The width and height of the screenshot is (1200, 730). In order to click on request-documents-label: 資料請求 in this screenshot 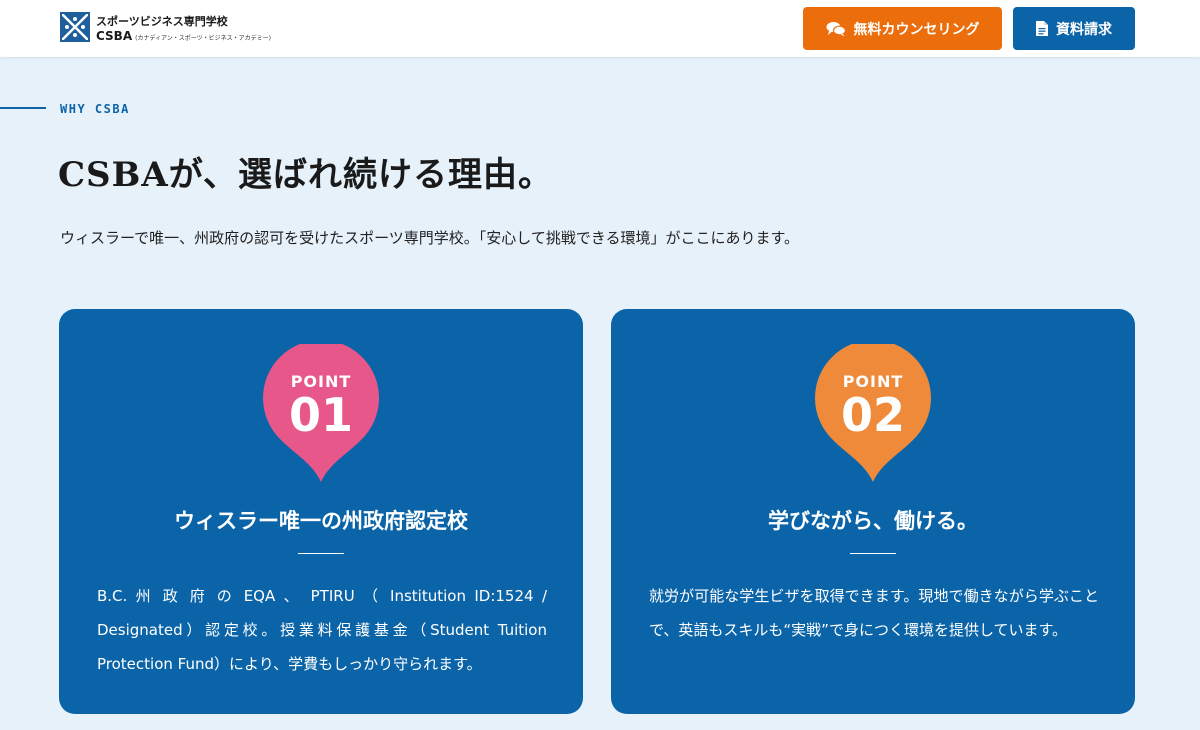, I will do `click(1084, 29)`.